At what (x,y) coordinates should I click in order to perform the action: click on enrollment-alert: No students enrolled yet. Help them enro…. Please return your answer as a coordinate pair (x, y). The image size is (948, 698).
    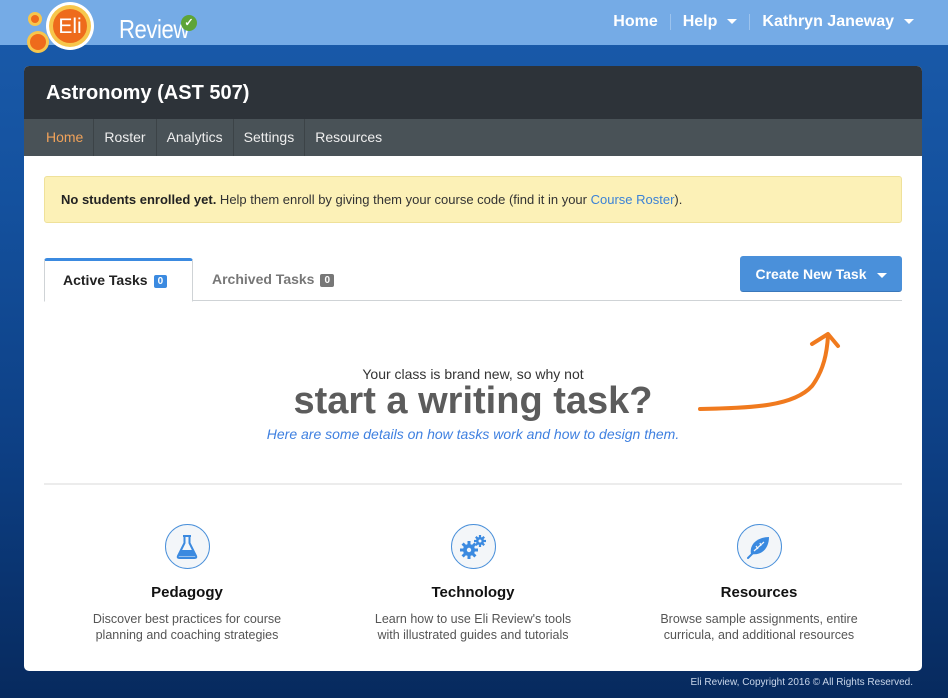
    Looking at the image, I should click on (473, 199).